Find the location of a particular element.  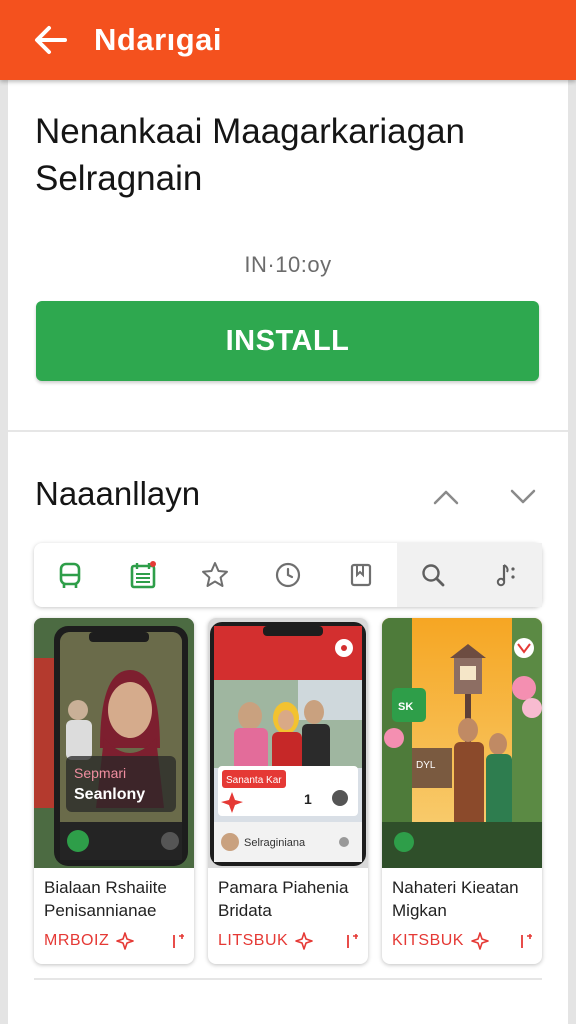

section-title: Naaanllayn is located at coordinates (118, 493).